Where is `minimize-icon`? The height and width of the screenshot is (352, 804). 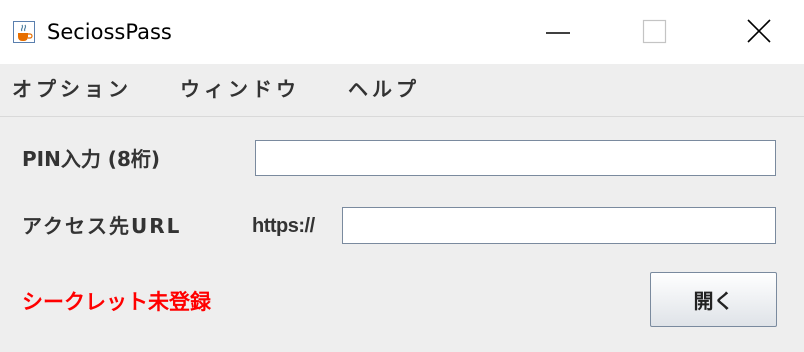
minimize-icon is located at coordinates (558, 33).